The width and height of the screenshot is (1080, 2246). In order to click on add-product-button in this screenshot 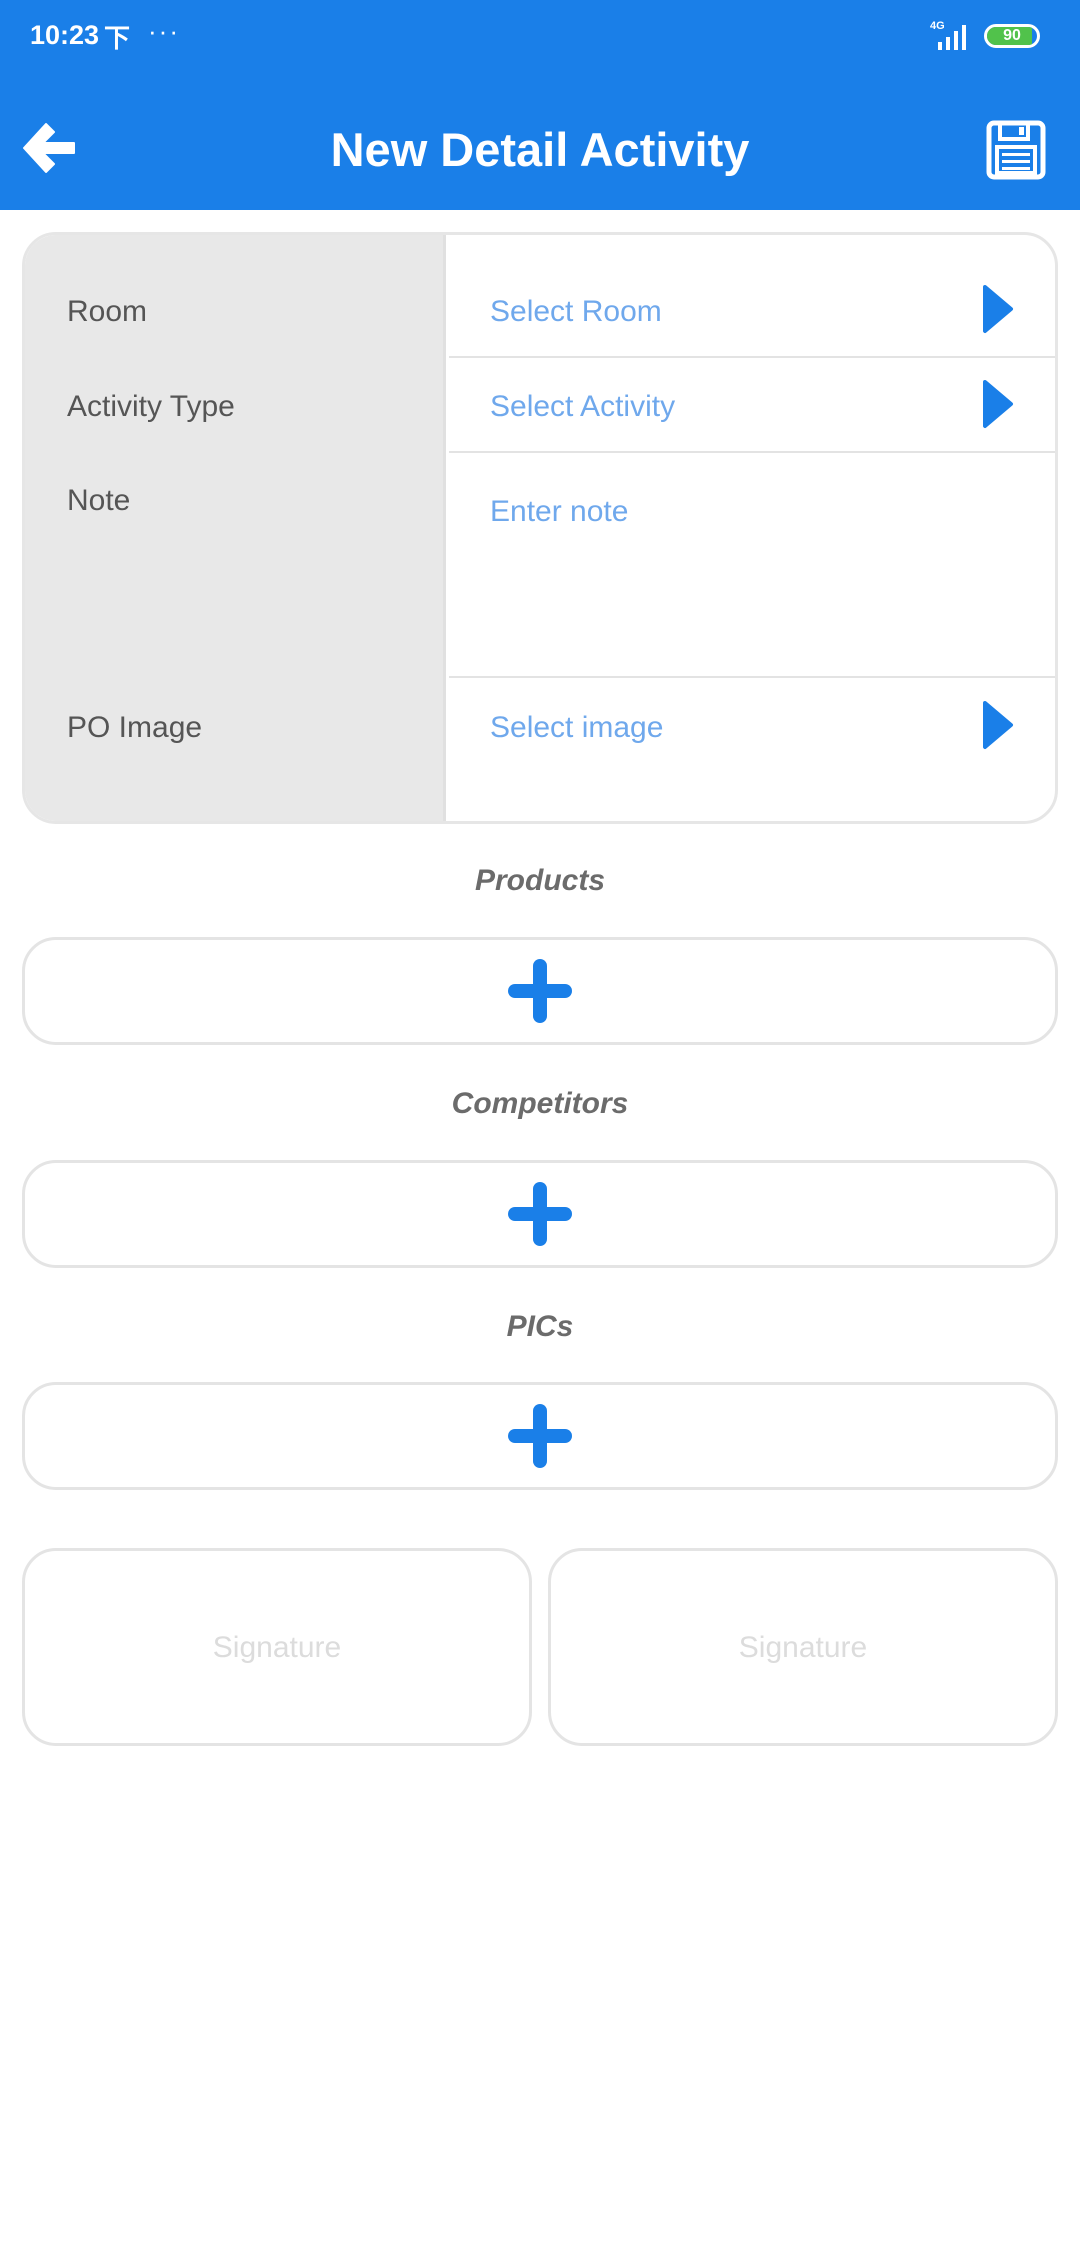, I will do `click(540, 991)`.